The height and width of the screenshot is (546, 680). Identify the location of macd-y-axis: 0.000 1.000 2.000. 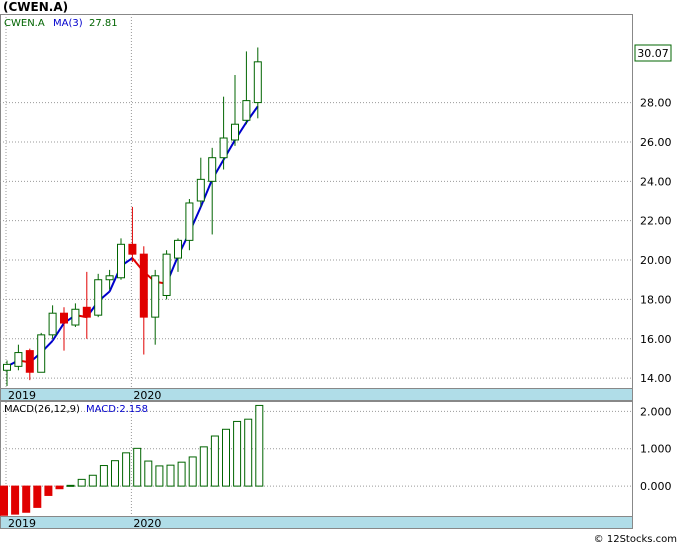
(656, 449).